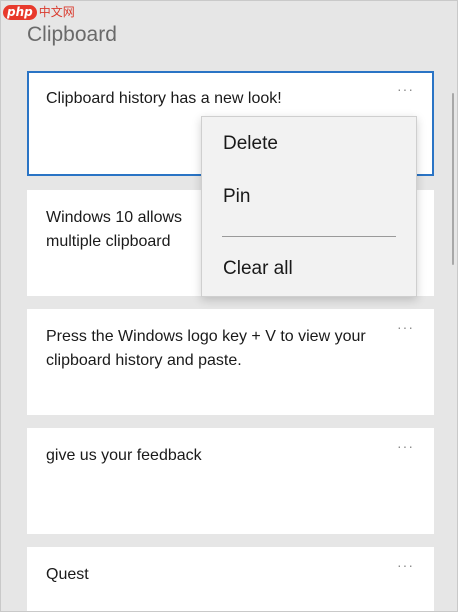  Describe the element at coordinates (453, 179) in the screenshot. I see `vertical-scrollbar` at that location.